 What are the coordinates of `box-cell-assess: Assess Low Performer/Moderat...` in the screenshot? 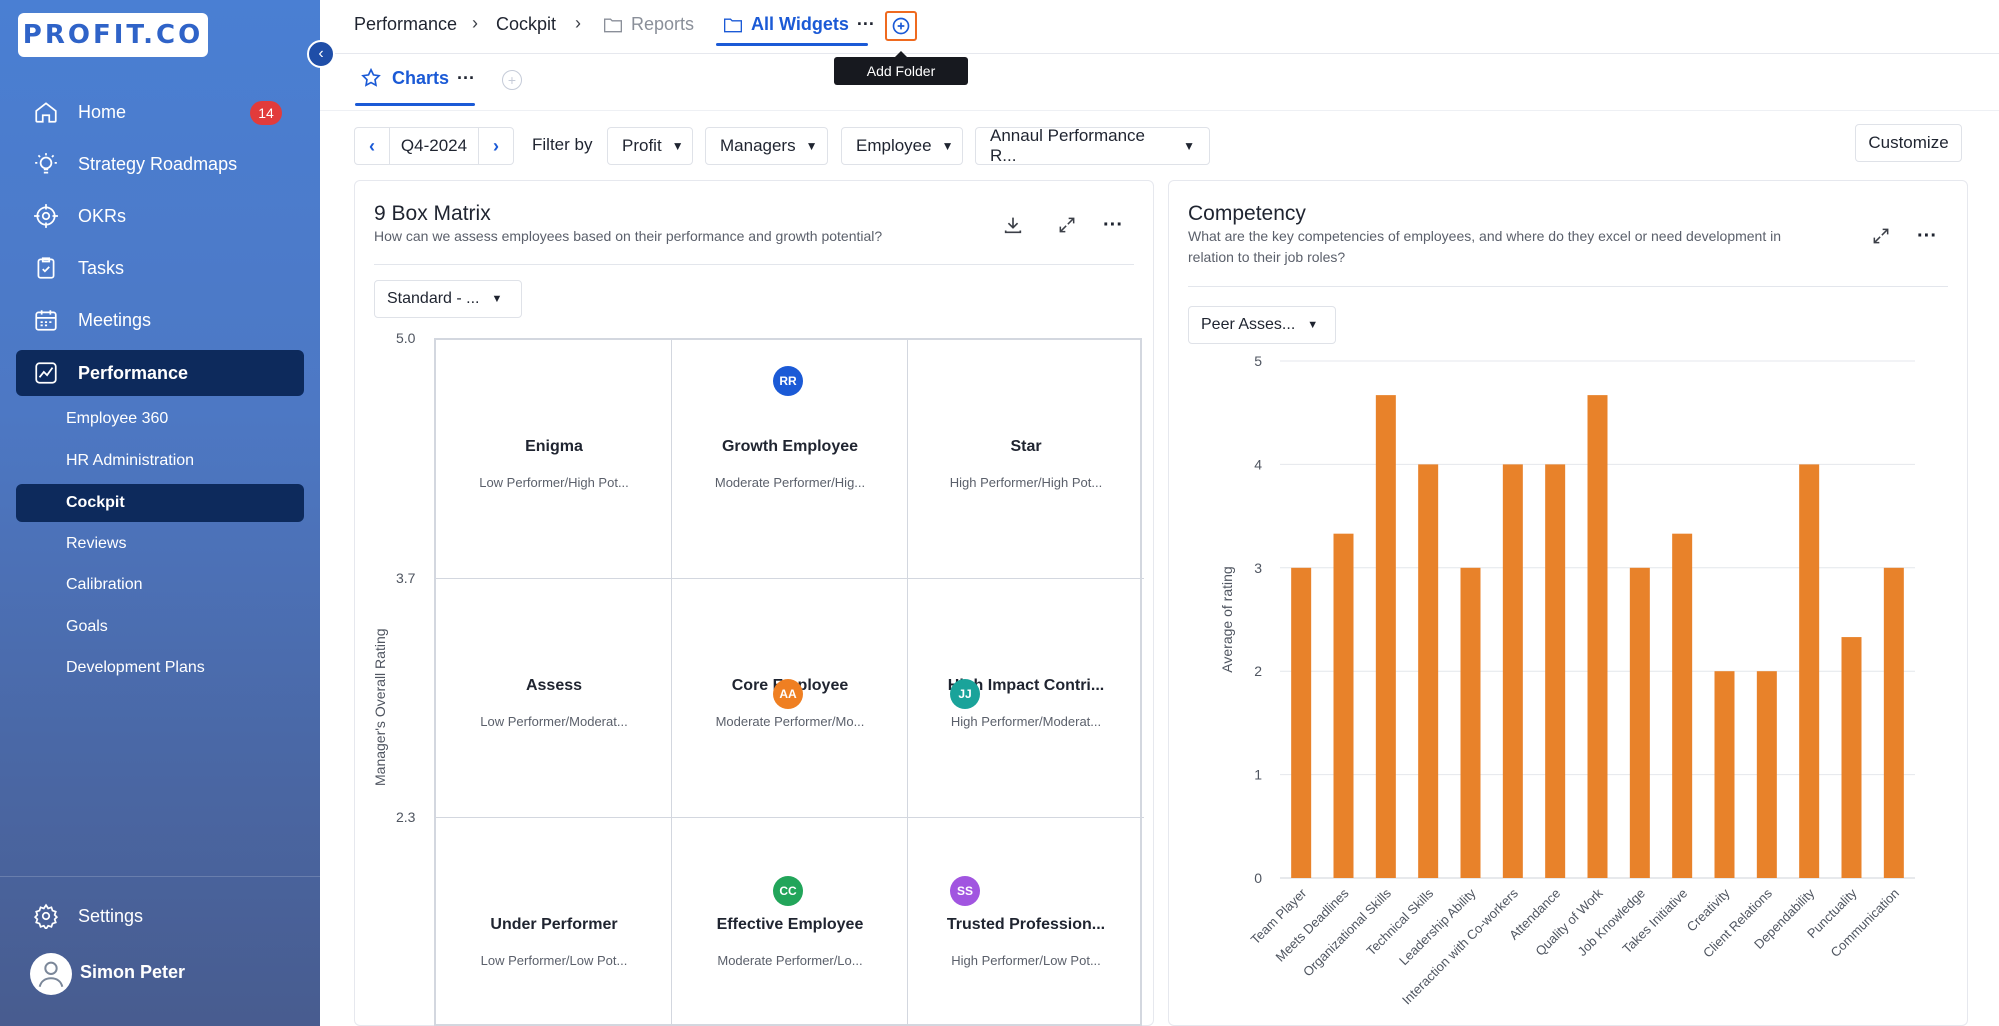 It's located at (554, 698).